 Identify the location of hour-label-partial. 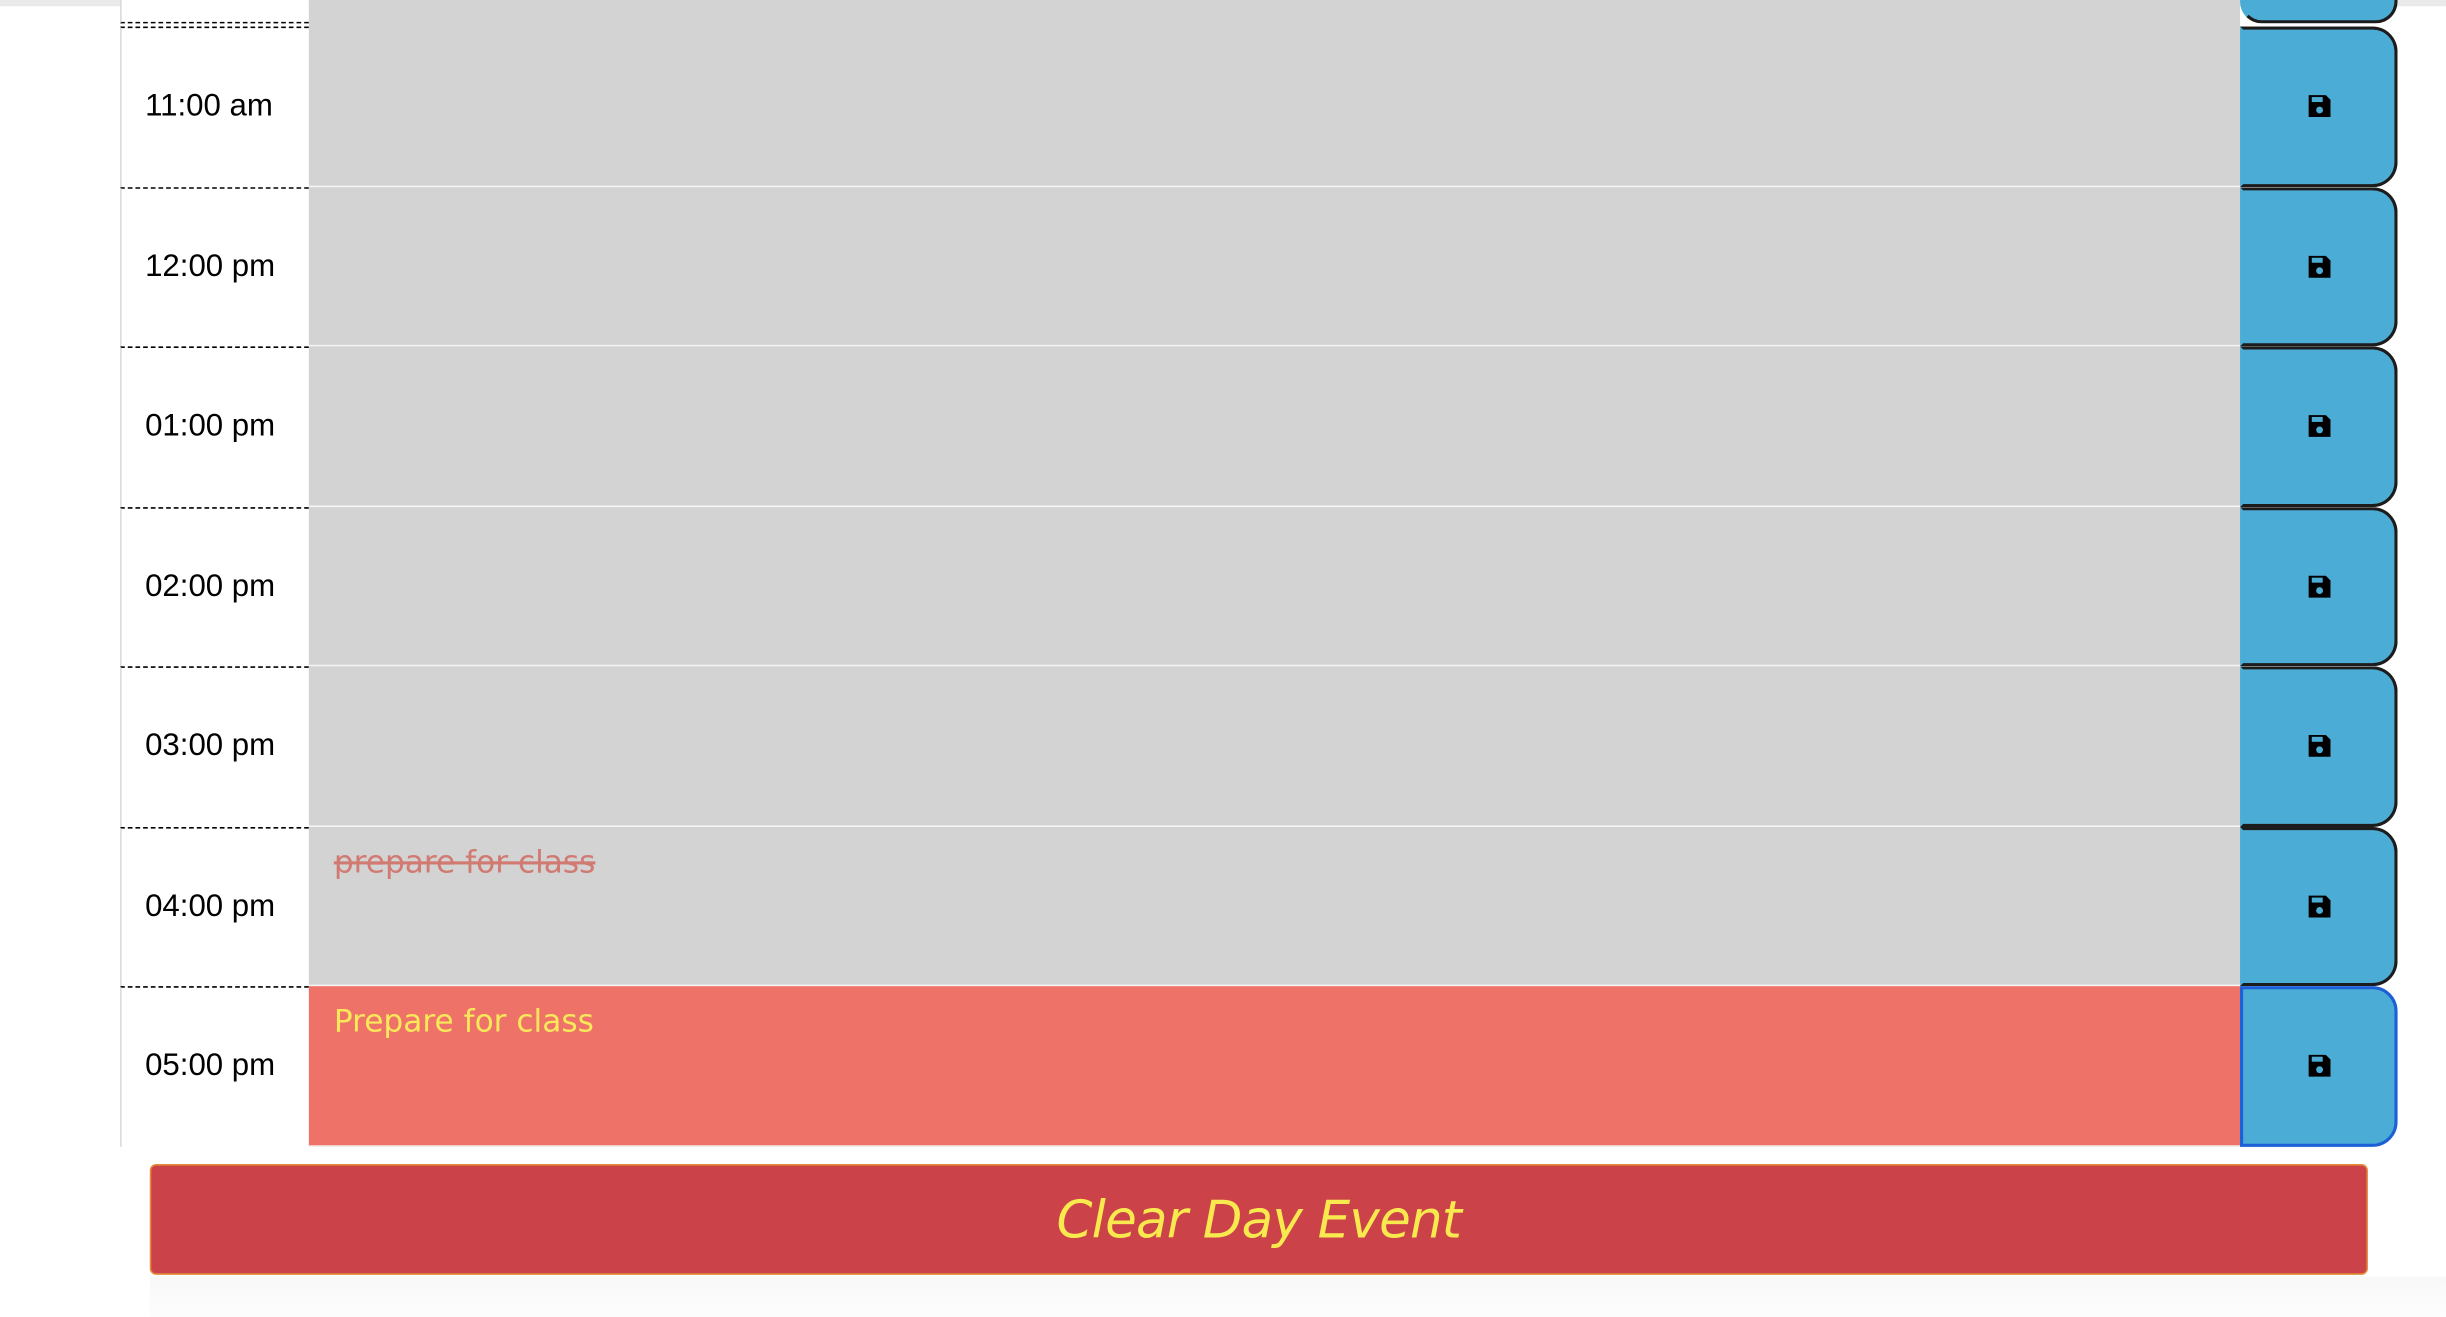
(214, 12).